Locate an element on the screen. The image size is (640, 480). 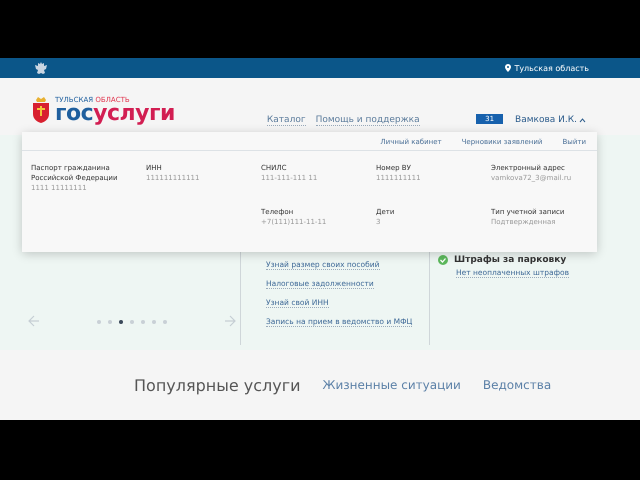
section-tab: Популярные услуги is located at coordinates (217, 385).